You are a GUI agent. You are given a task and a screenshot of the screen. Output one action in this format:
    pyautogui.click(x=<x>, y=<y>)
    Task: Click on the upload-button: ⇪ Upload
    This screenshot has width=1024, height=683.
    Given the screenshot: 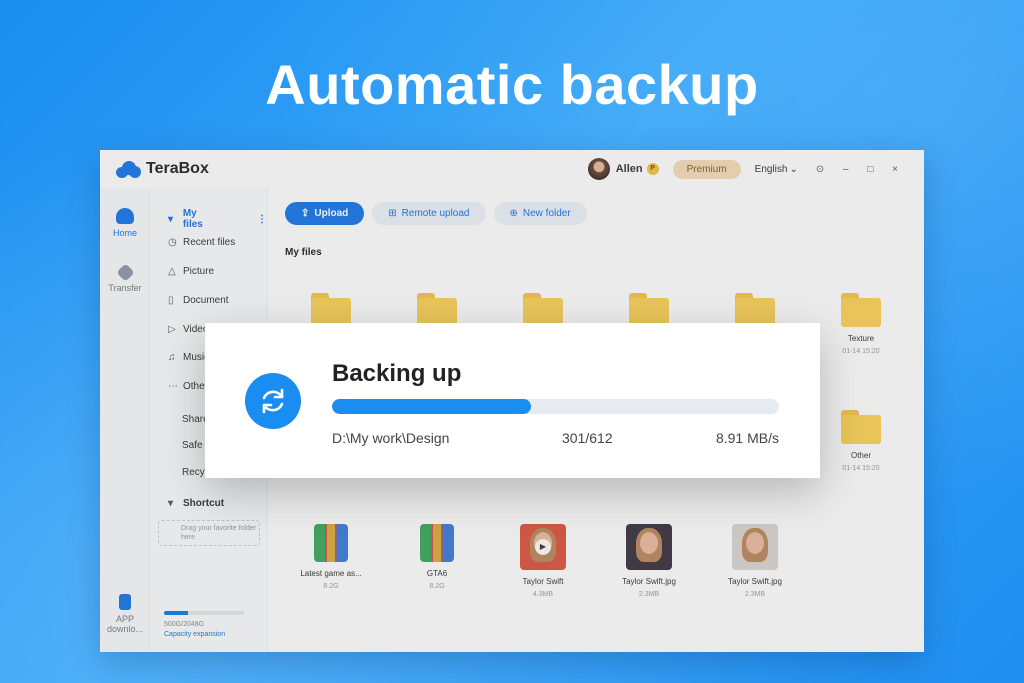 What is the action you would take?
    pyautogui.click(x=325, y=213)
    